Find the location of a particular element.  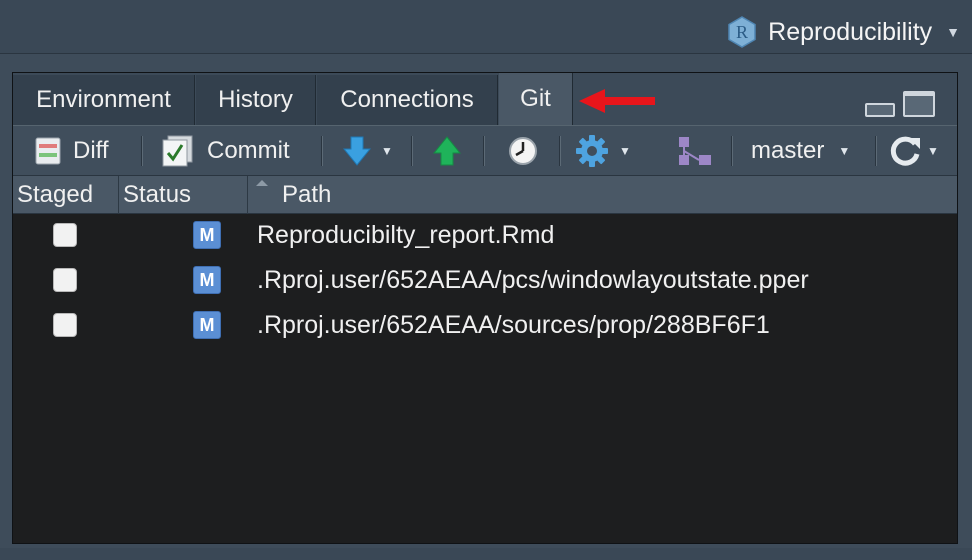

push-button is located at coordinates (447, 151).